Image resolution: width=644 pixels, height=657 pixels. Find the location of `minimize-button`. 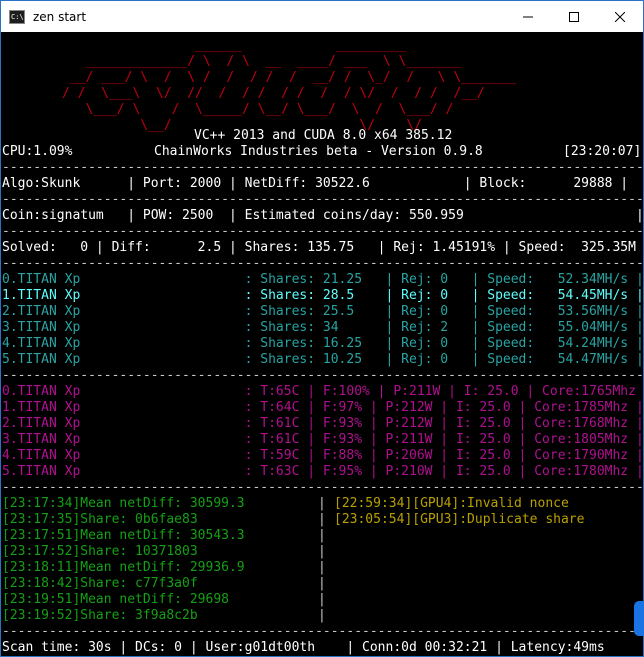

minimize-button is located at coordinates (528, 16).